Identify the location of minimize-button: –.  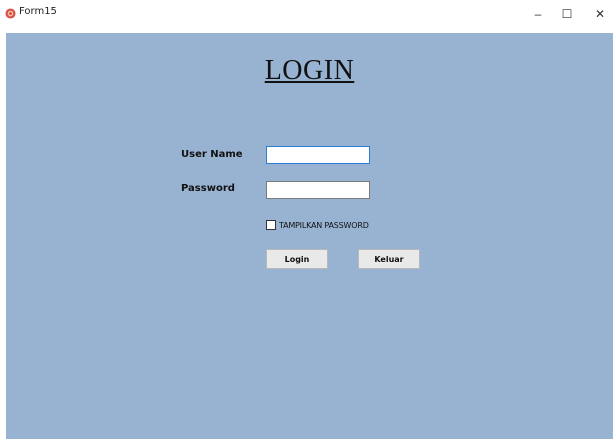
(538, 14).